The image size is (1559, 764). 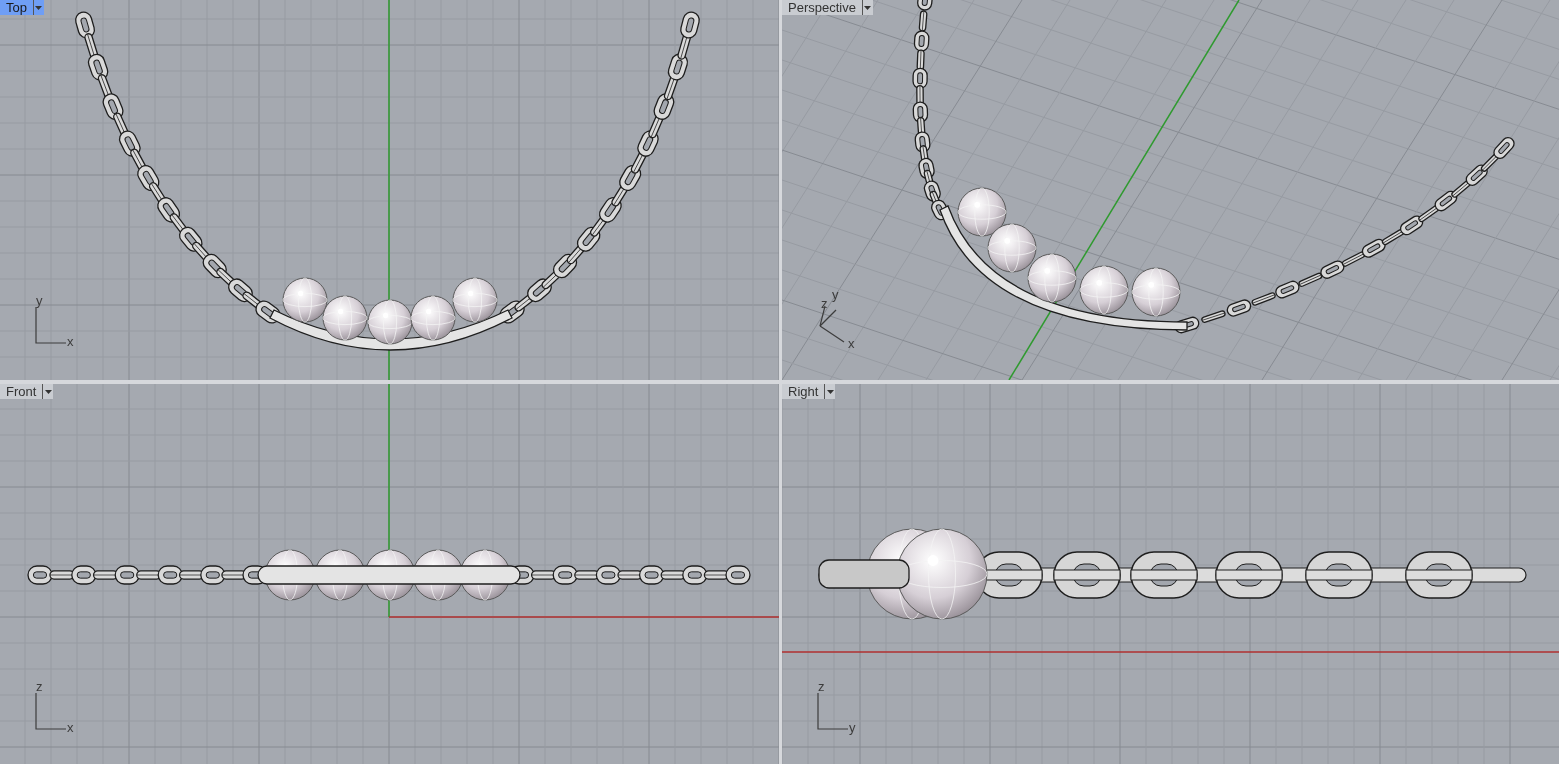 I want to click on viewport-tab: Perspective, so click(x=822, y=7).